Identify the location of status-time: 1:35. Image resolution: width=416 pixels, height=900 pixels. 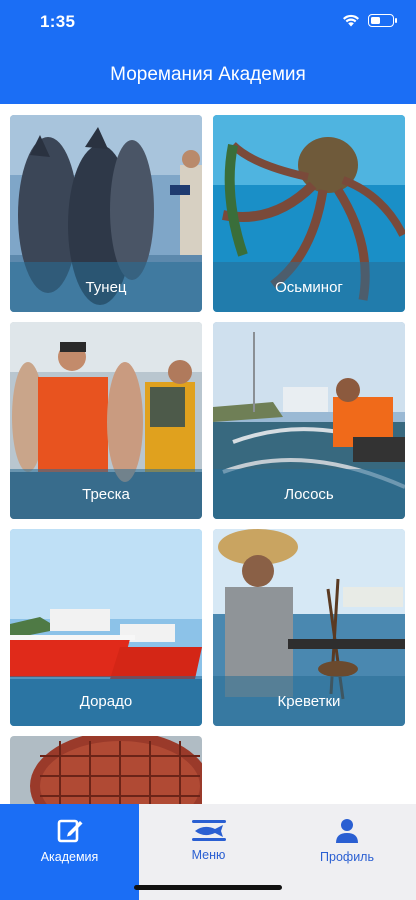
(58, 21).